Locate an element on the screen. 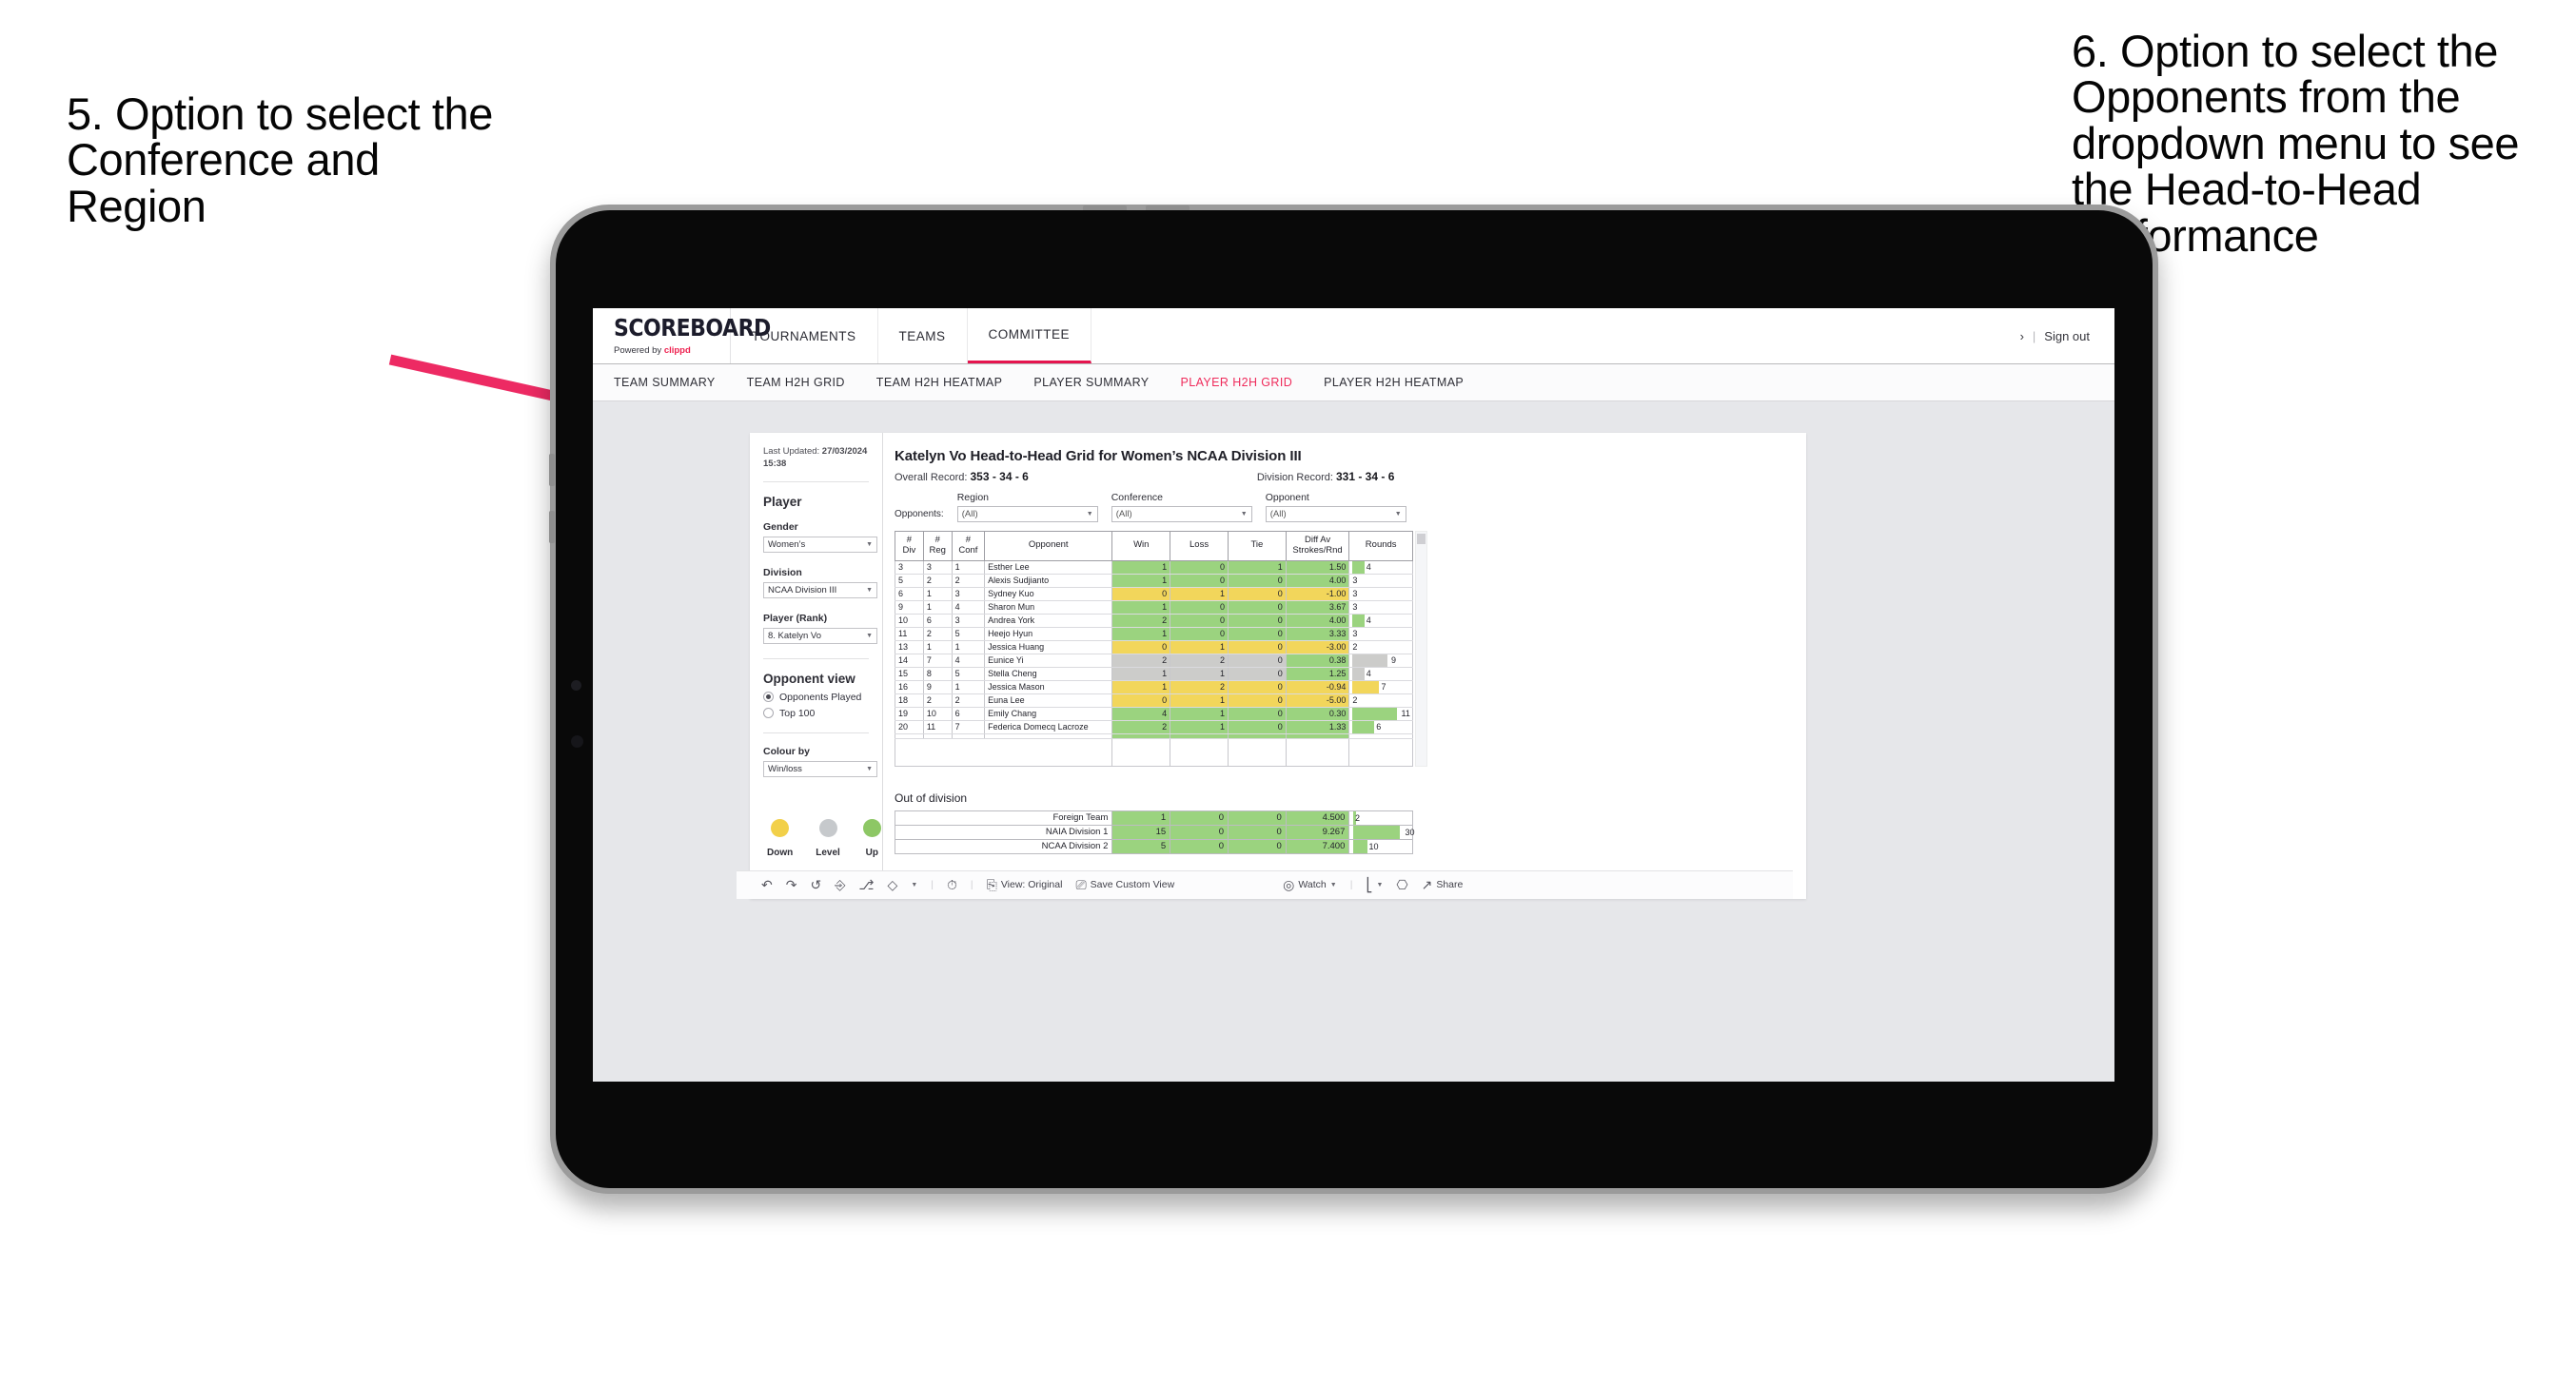 The height and width of the screenshot is (1386, 2576). col-header-4: Win is located at coordinates (1141, 546).